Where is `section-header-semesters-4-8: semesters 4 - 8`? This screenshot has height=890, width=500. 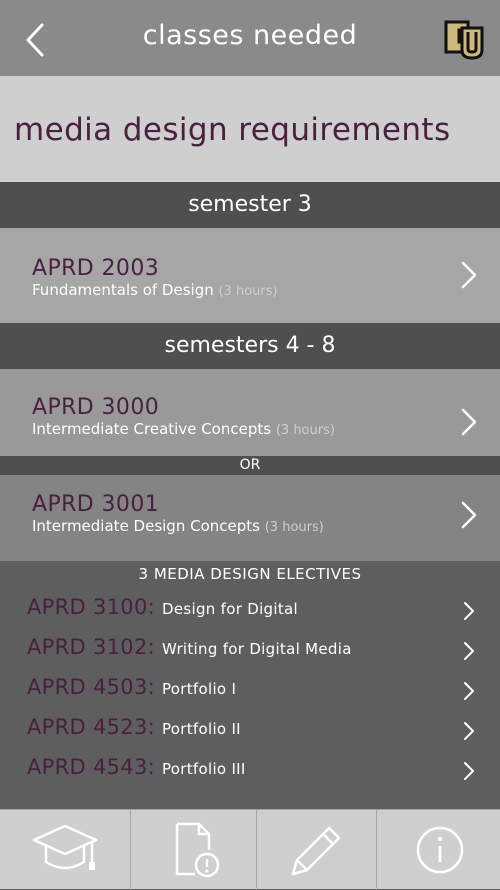 section-header-semesters-4-8: semesters 4 - 8 is located at coordinates (250, 346).